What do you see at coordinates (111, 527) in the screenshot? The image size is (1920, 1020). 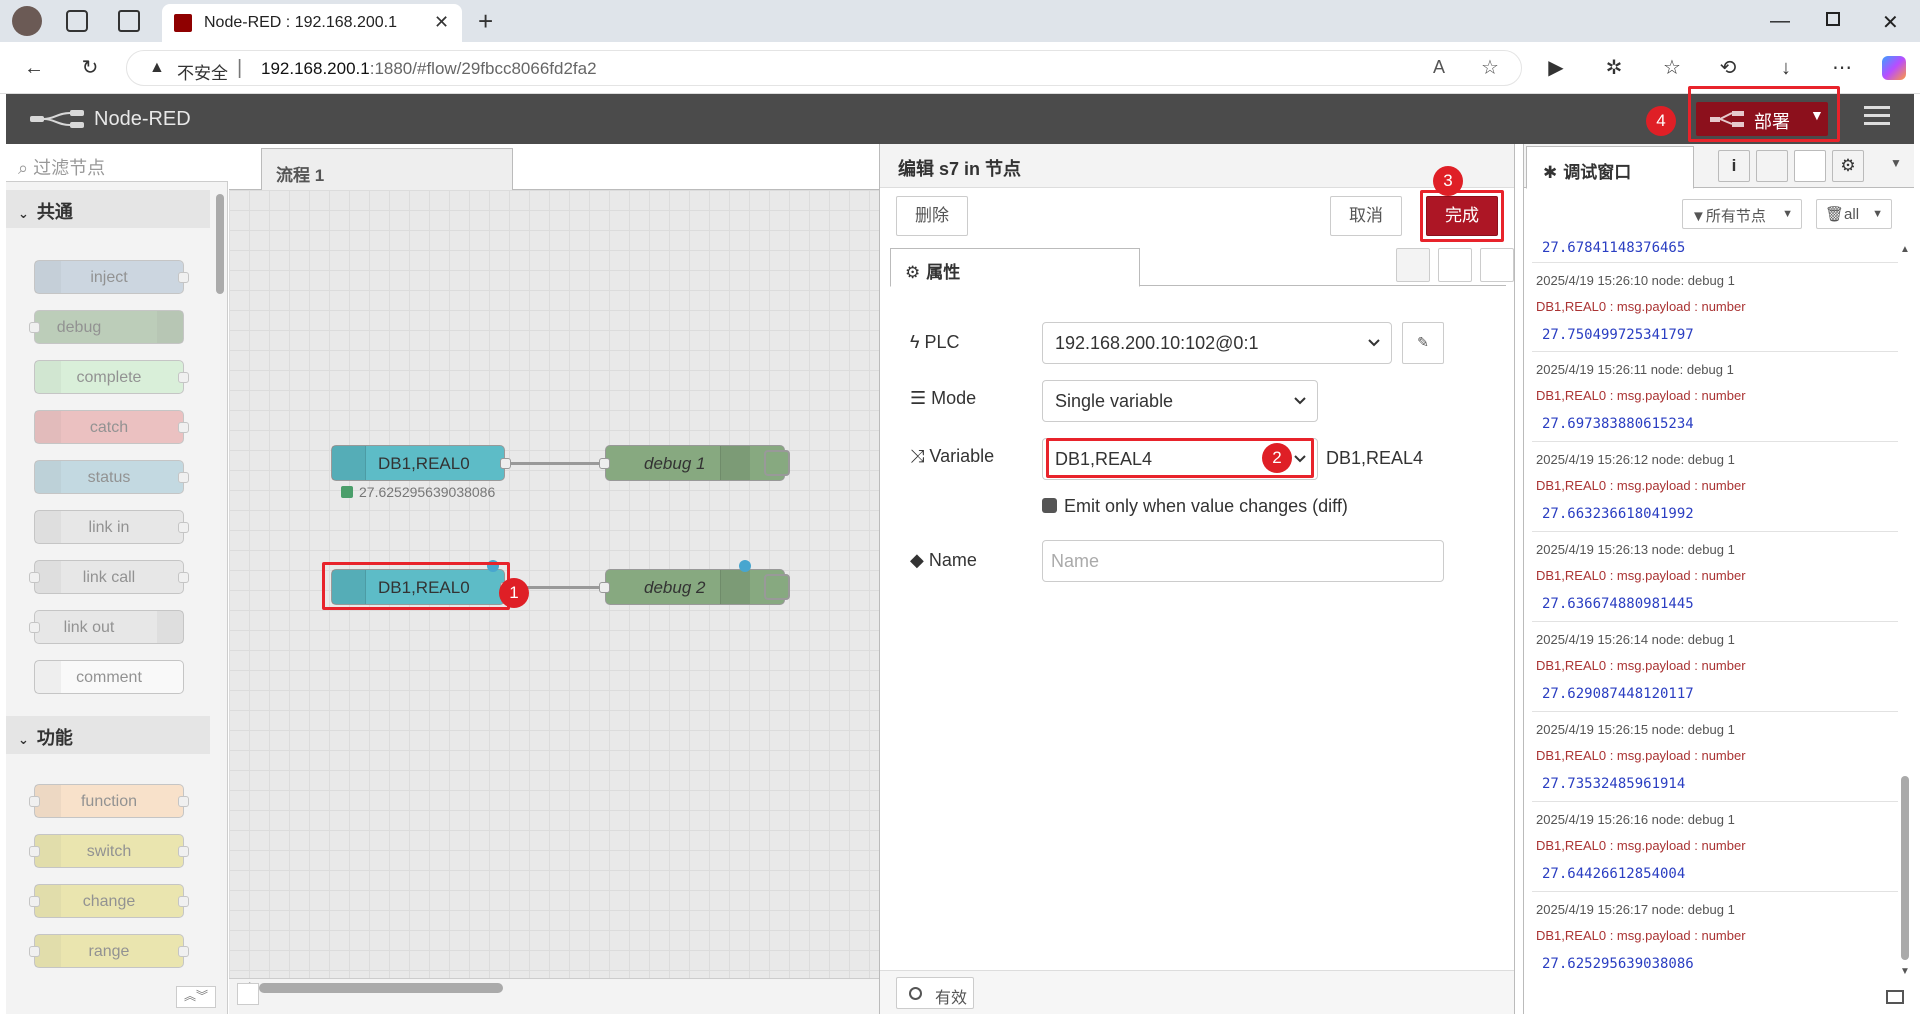 I see `palette-node-link-in: link in` at bounding box center [111, 527].